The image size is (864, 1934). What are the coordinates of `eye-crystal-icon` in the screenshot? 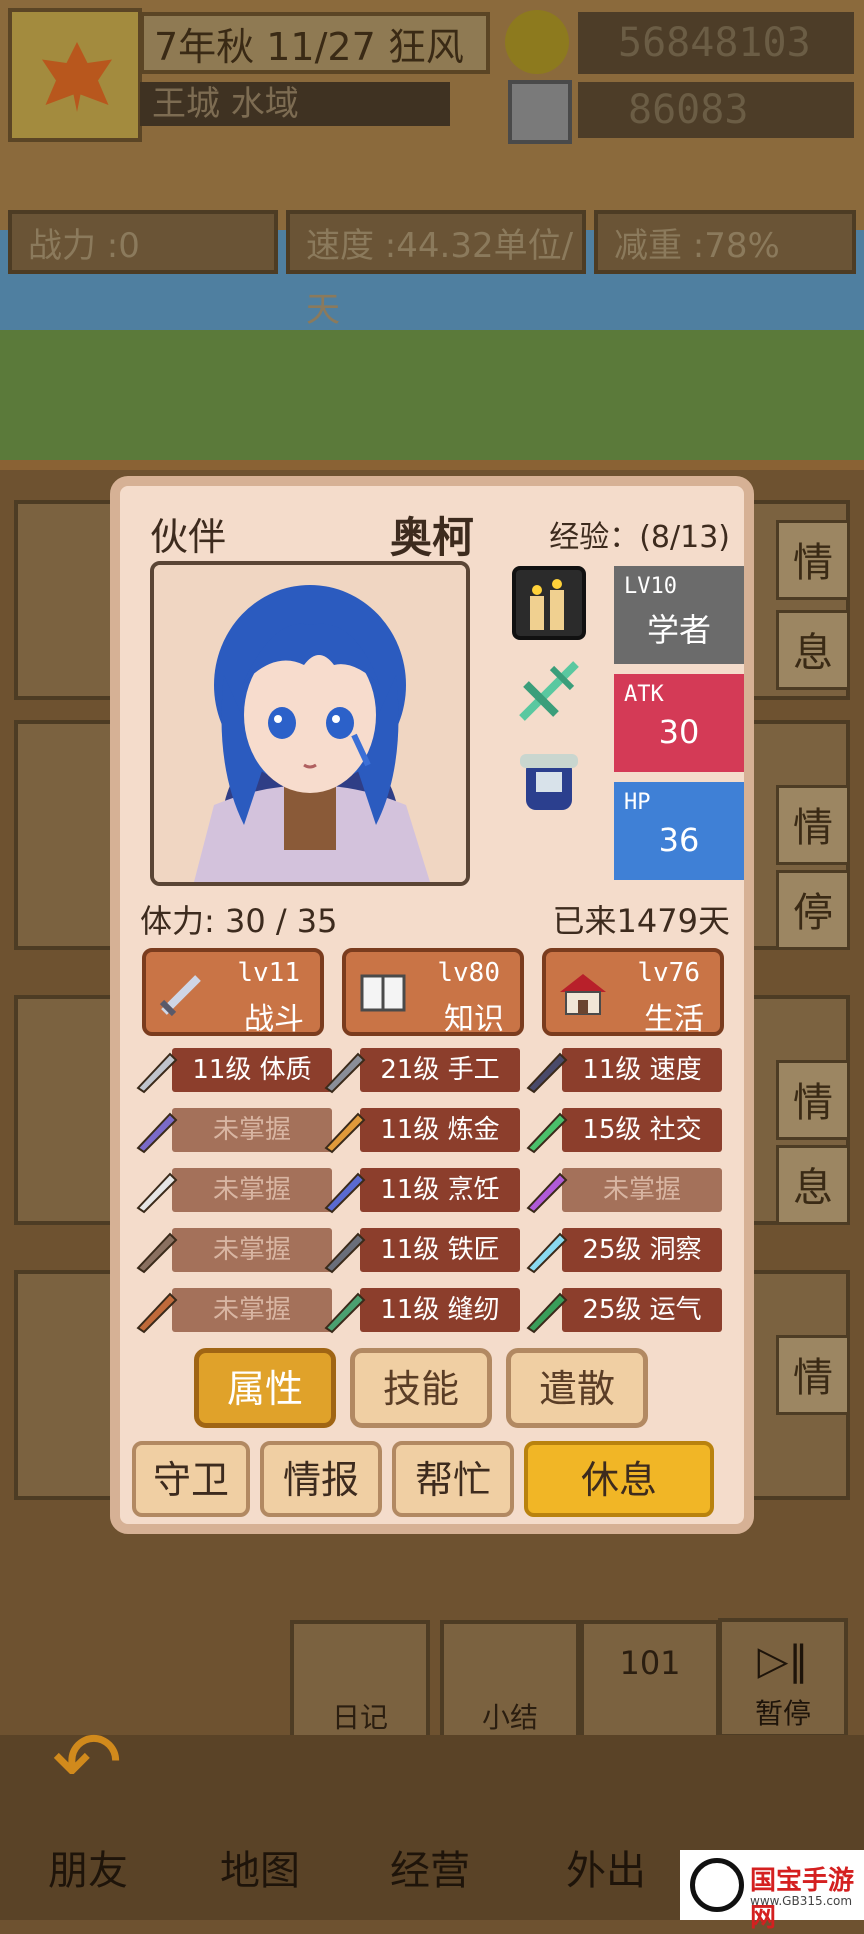 It's located at (547, 1253).